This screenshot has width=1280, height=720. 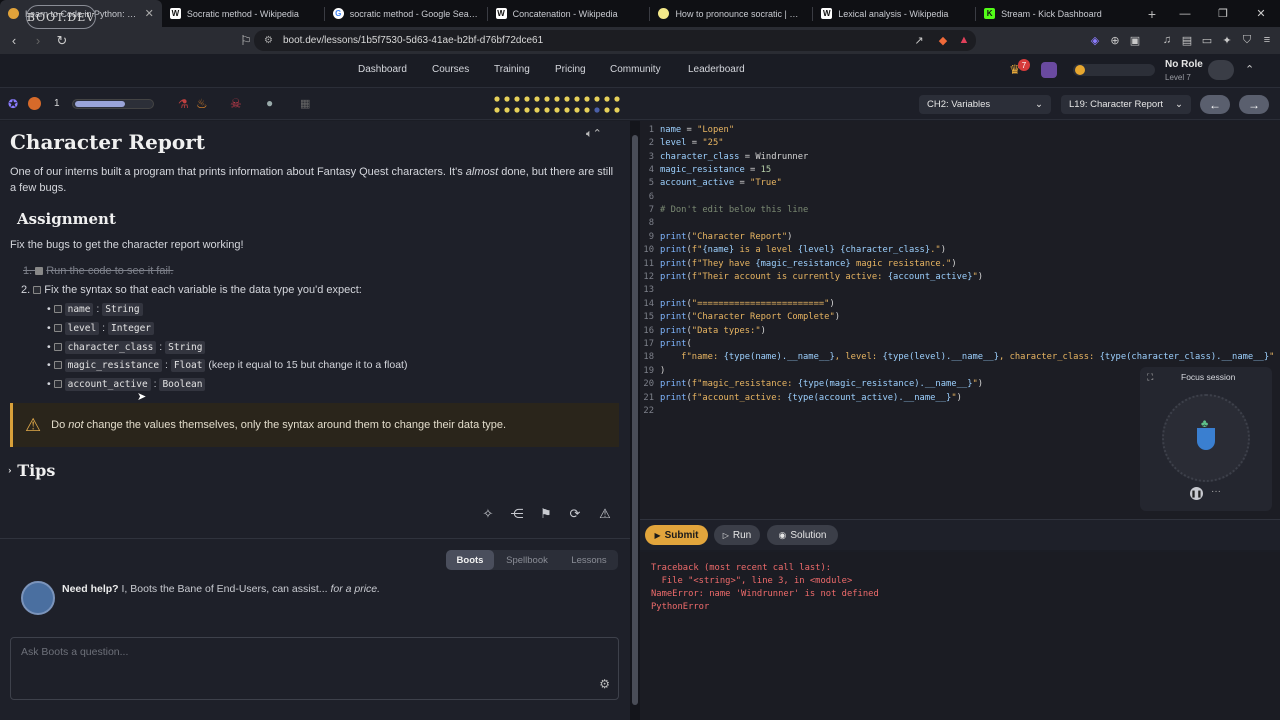 I want to click on reload-icon: ↻, so click(x=62, y=41).